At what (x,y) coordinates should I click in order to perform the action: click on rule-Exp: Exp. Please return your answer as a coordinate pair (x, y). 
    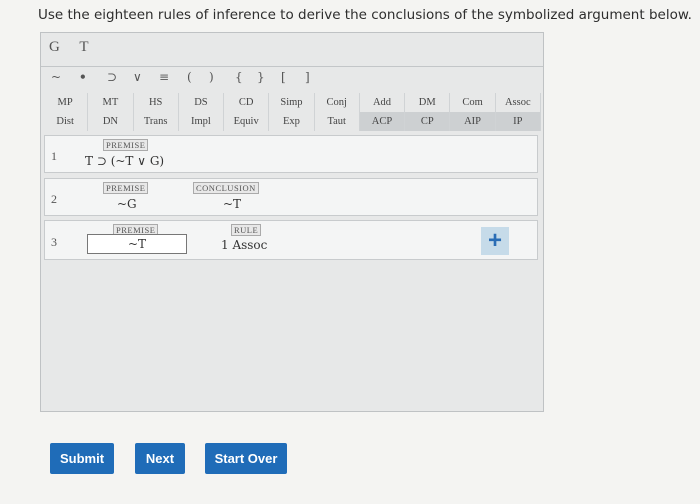
    Looking at the image, I should click on (292, 121).